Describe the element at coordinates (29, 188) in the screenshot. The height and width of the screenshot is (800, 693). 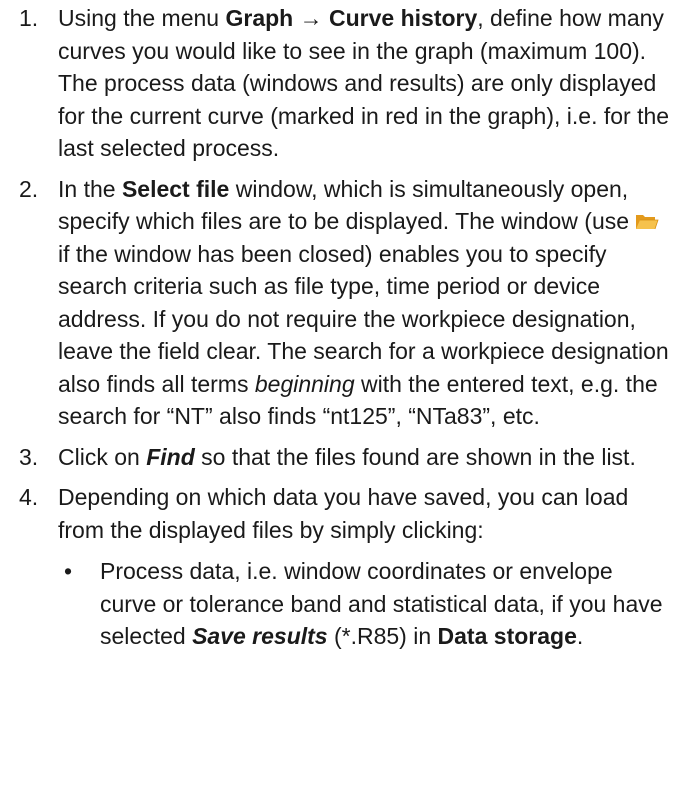
I see `step-number: 2.` at that location.